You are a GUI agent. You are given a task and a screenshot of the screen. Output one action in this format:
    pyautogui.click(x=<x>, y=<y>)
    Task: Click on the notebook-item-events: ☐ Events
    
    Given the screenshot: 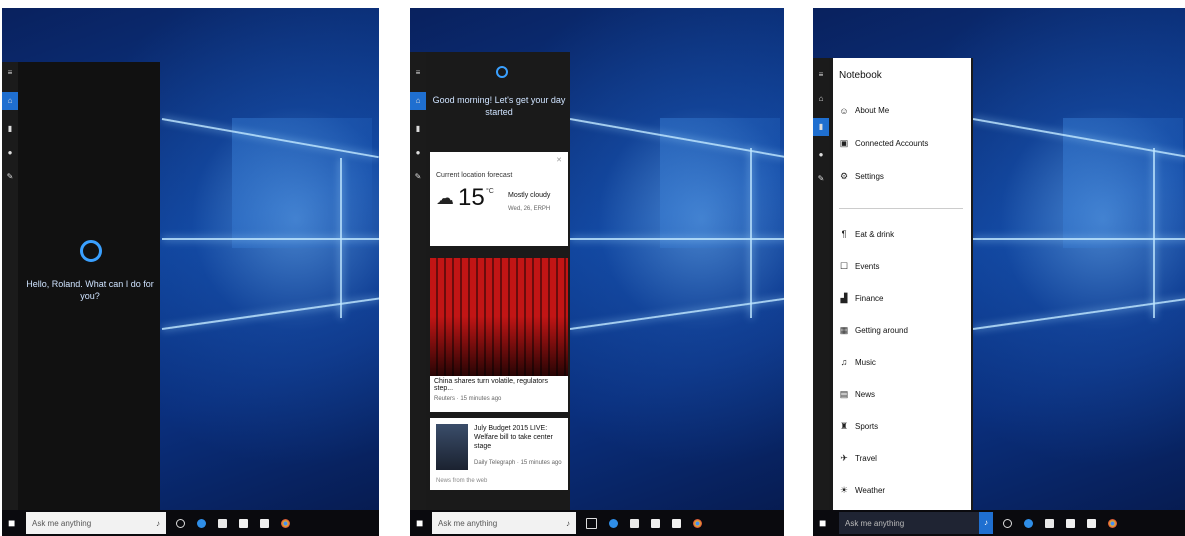 What is the action you would take?
    pyautogui.click(x=902, y=266)
    